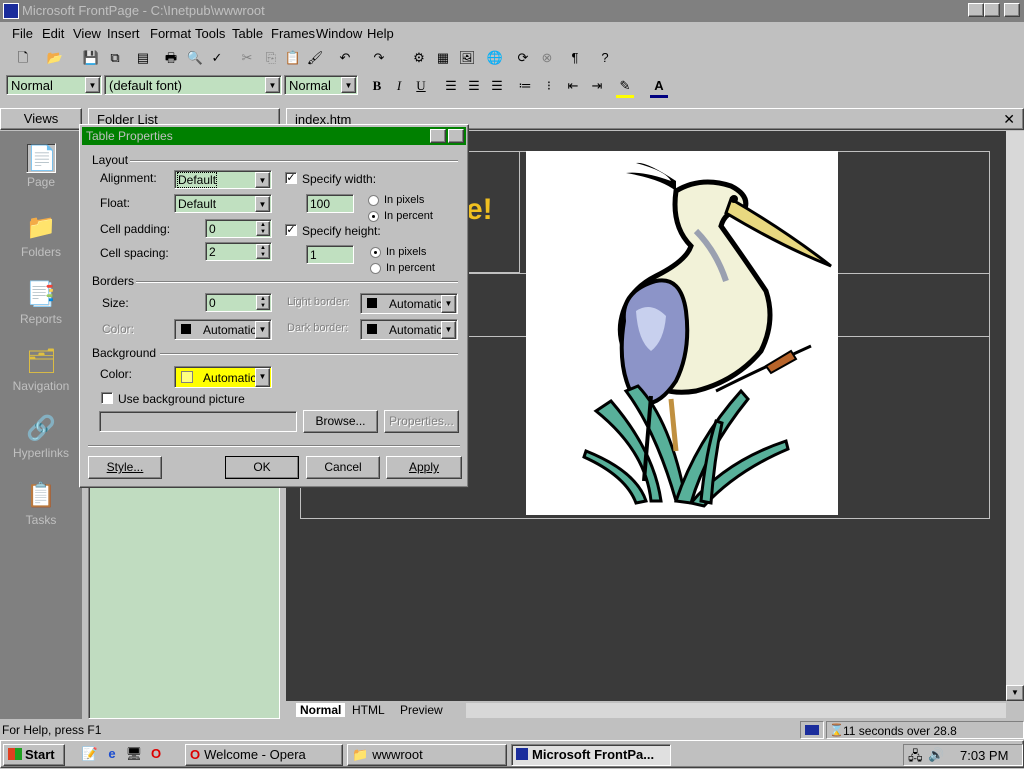  What do you see at coordinates (34, 755) in the screenshot?
I see `start-button: Start` at bounding box center [34, 755].